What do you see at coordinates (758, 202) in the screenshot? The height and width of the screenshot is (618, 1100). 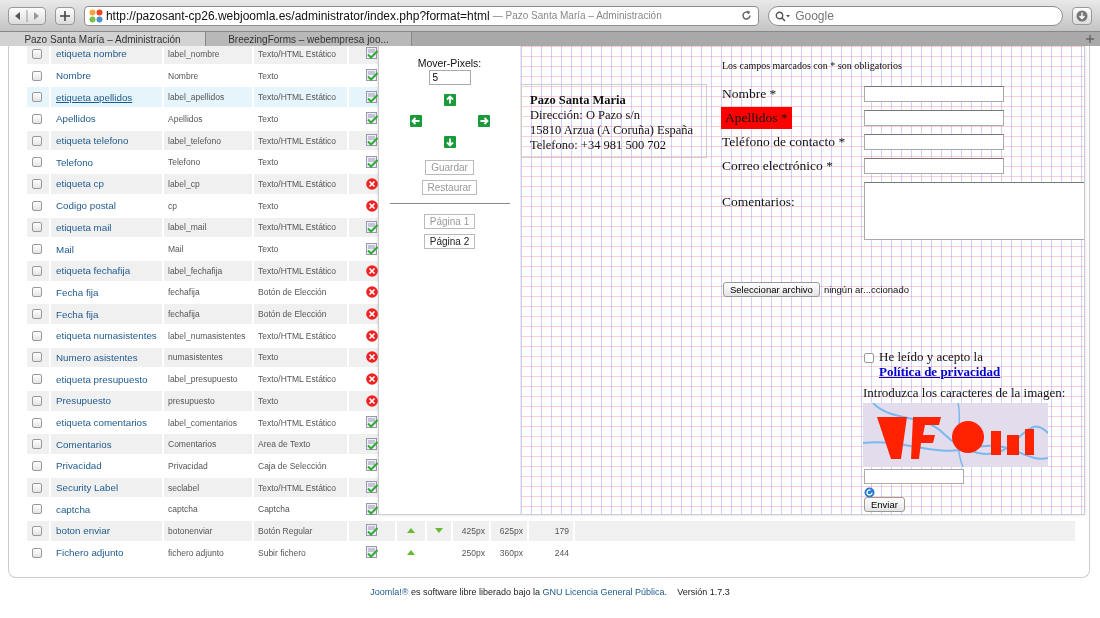 I see `field-label: Comentarios:` at bounding box center [758, 202].